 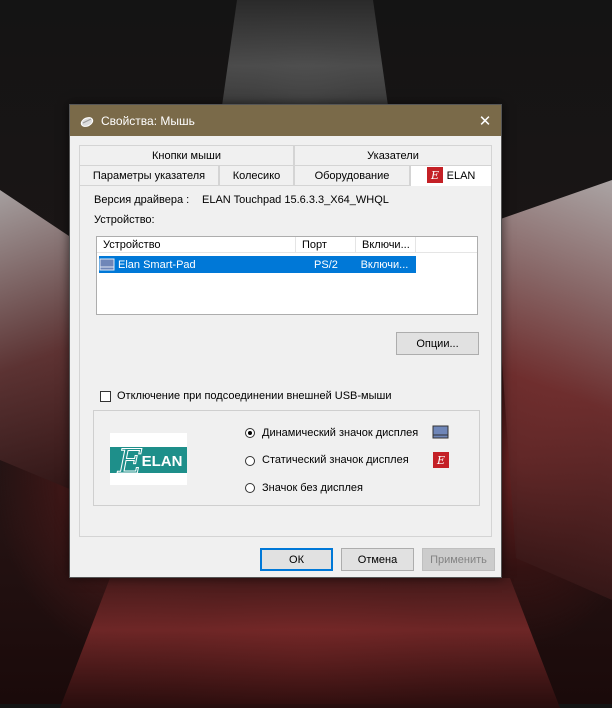 I want to click on mouse-icon, so click(x=87, y=121).